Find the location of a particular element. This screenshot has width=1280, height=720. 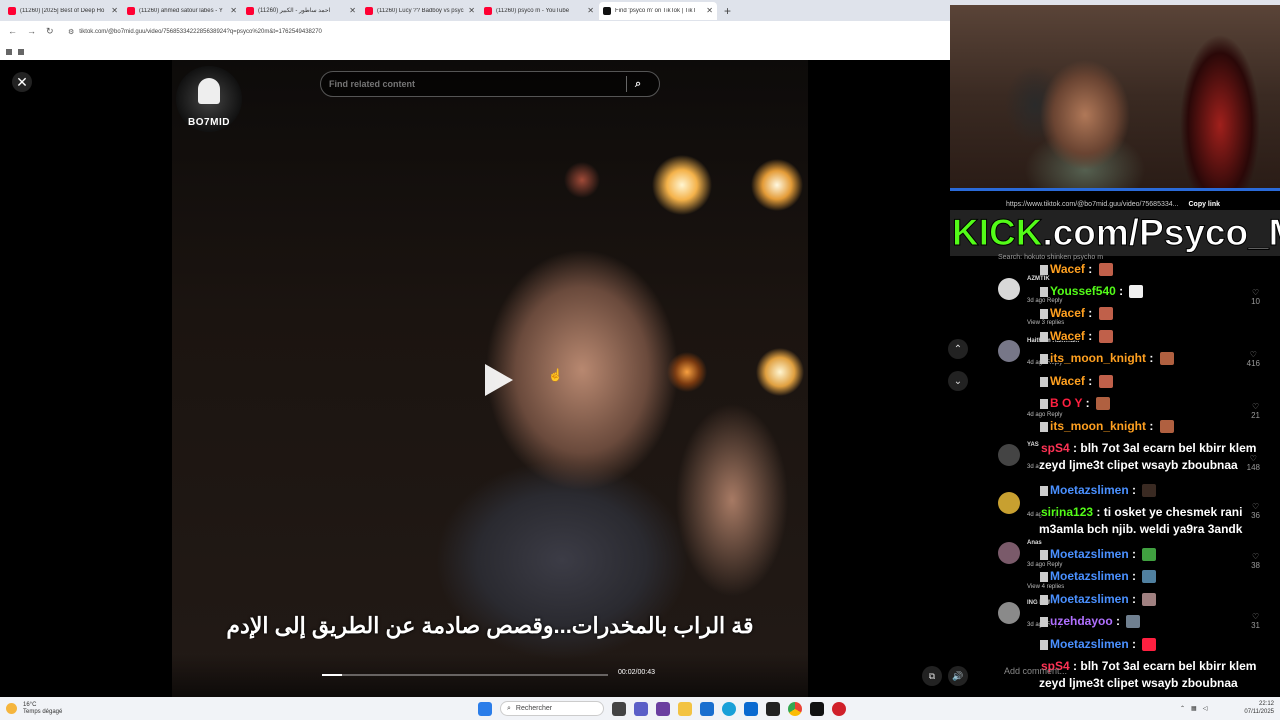

browser-tab: (11260) ahmed satour labes - Y ✕ is located at coordinates (182, 11).